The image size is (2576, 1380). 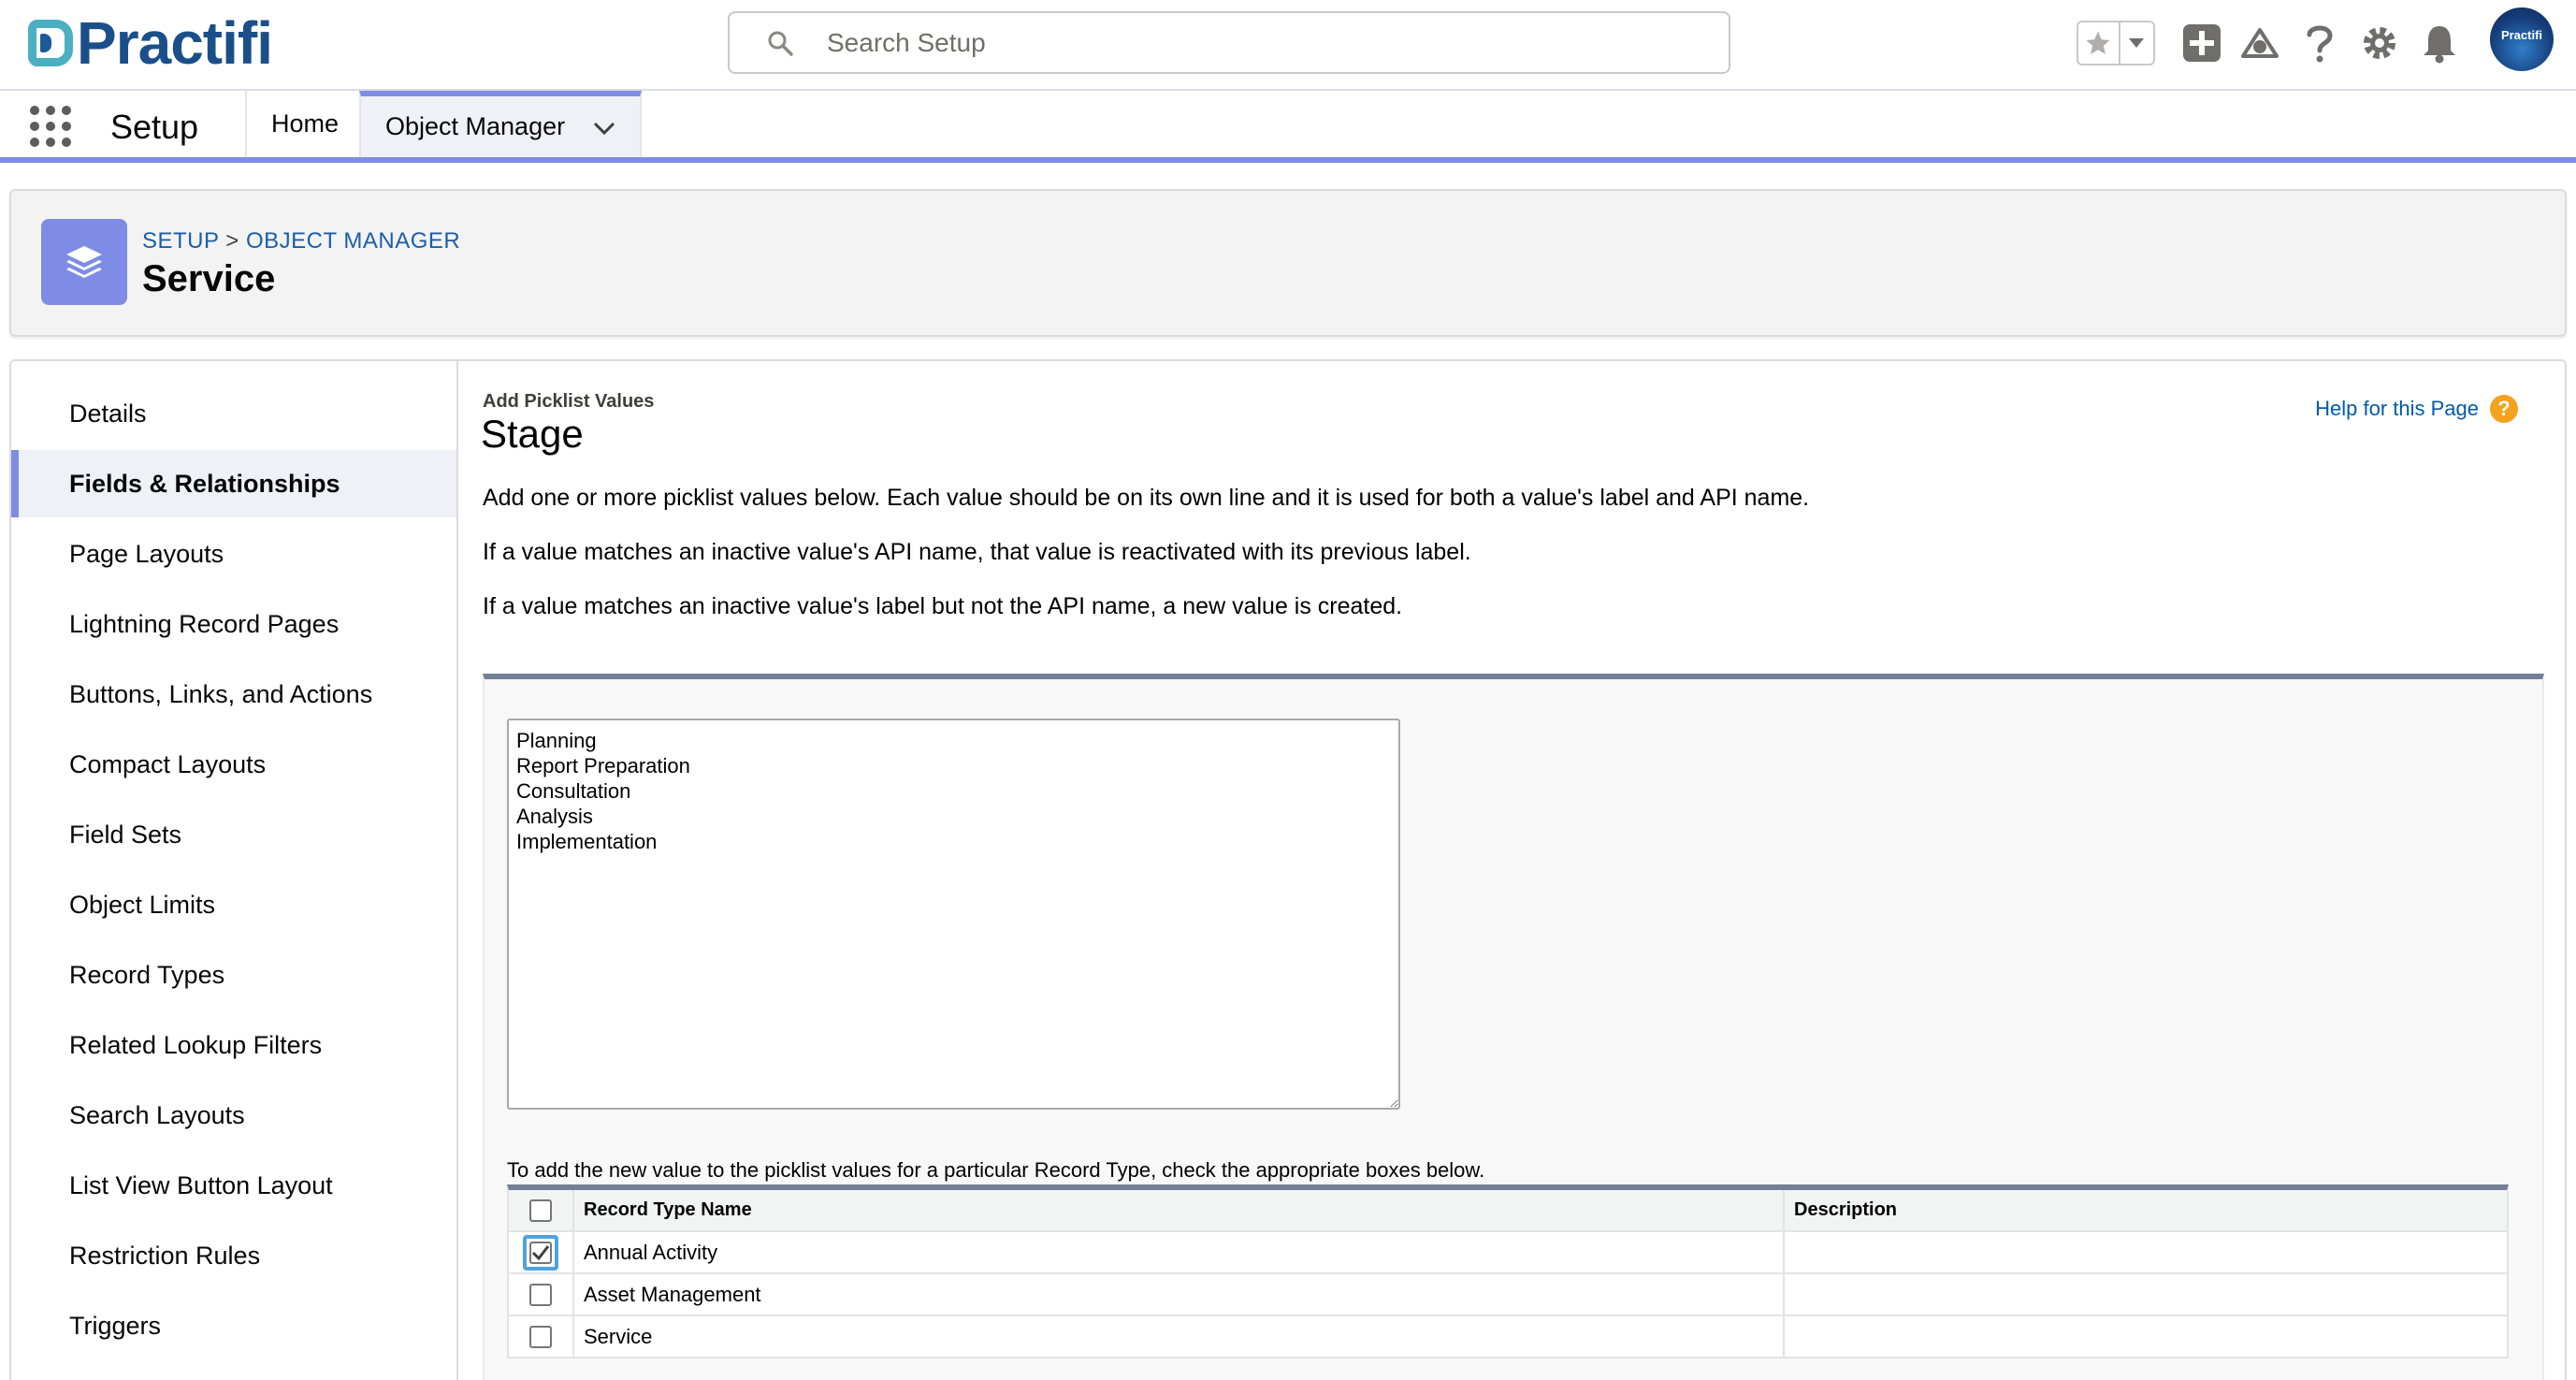 I want to click on breadcrumb-setup-link: SETUP, so click(x=180, y=241).